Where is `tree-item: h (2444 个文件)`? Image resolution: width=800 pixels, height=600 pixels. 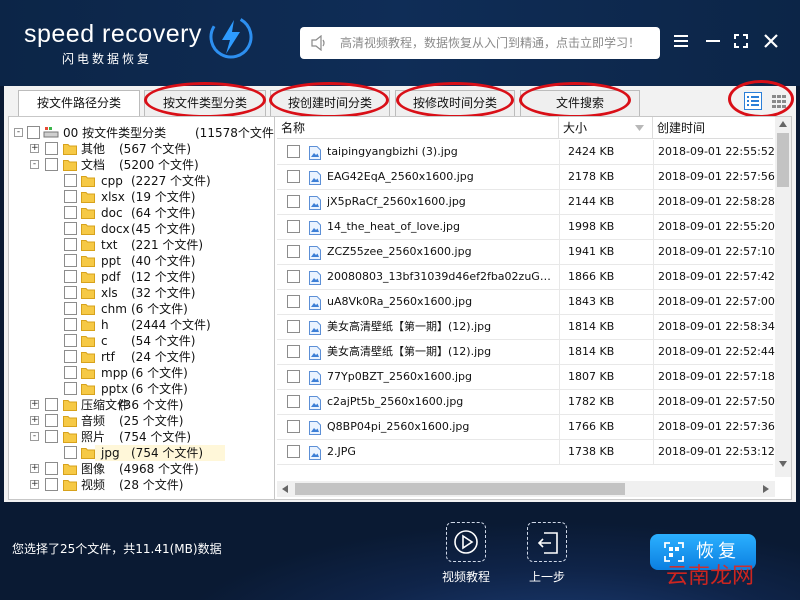 tree-item: h (2444 个文件) is located at coordinates (141, 325).